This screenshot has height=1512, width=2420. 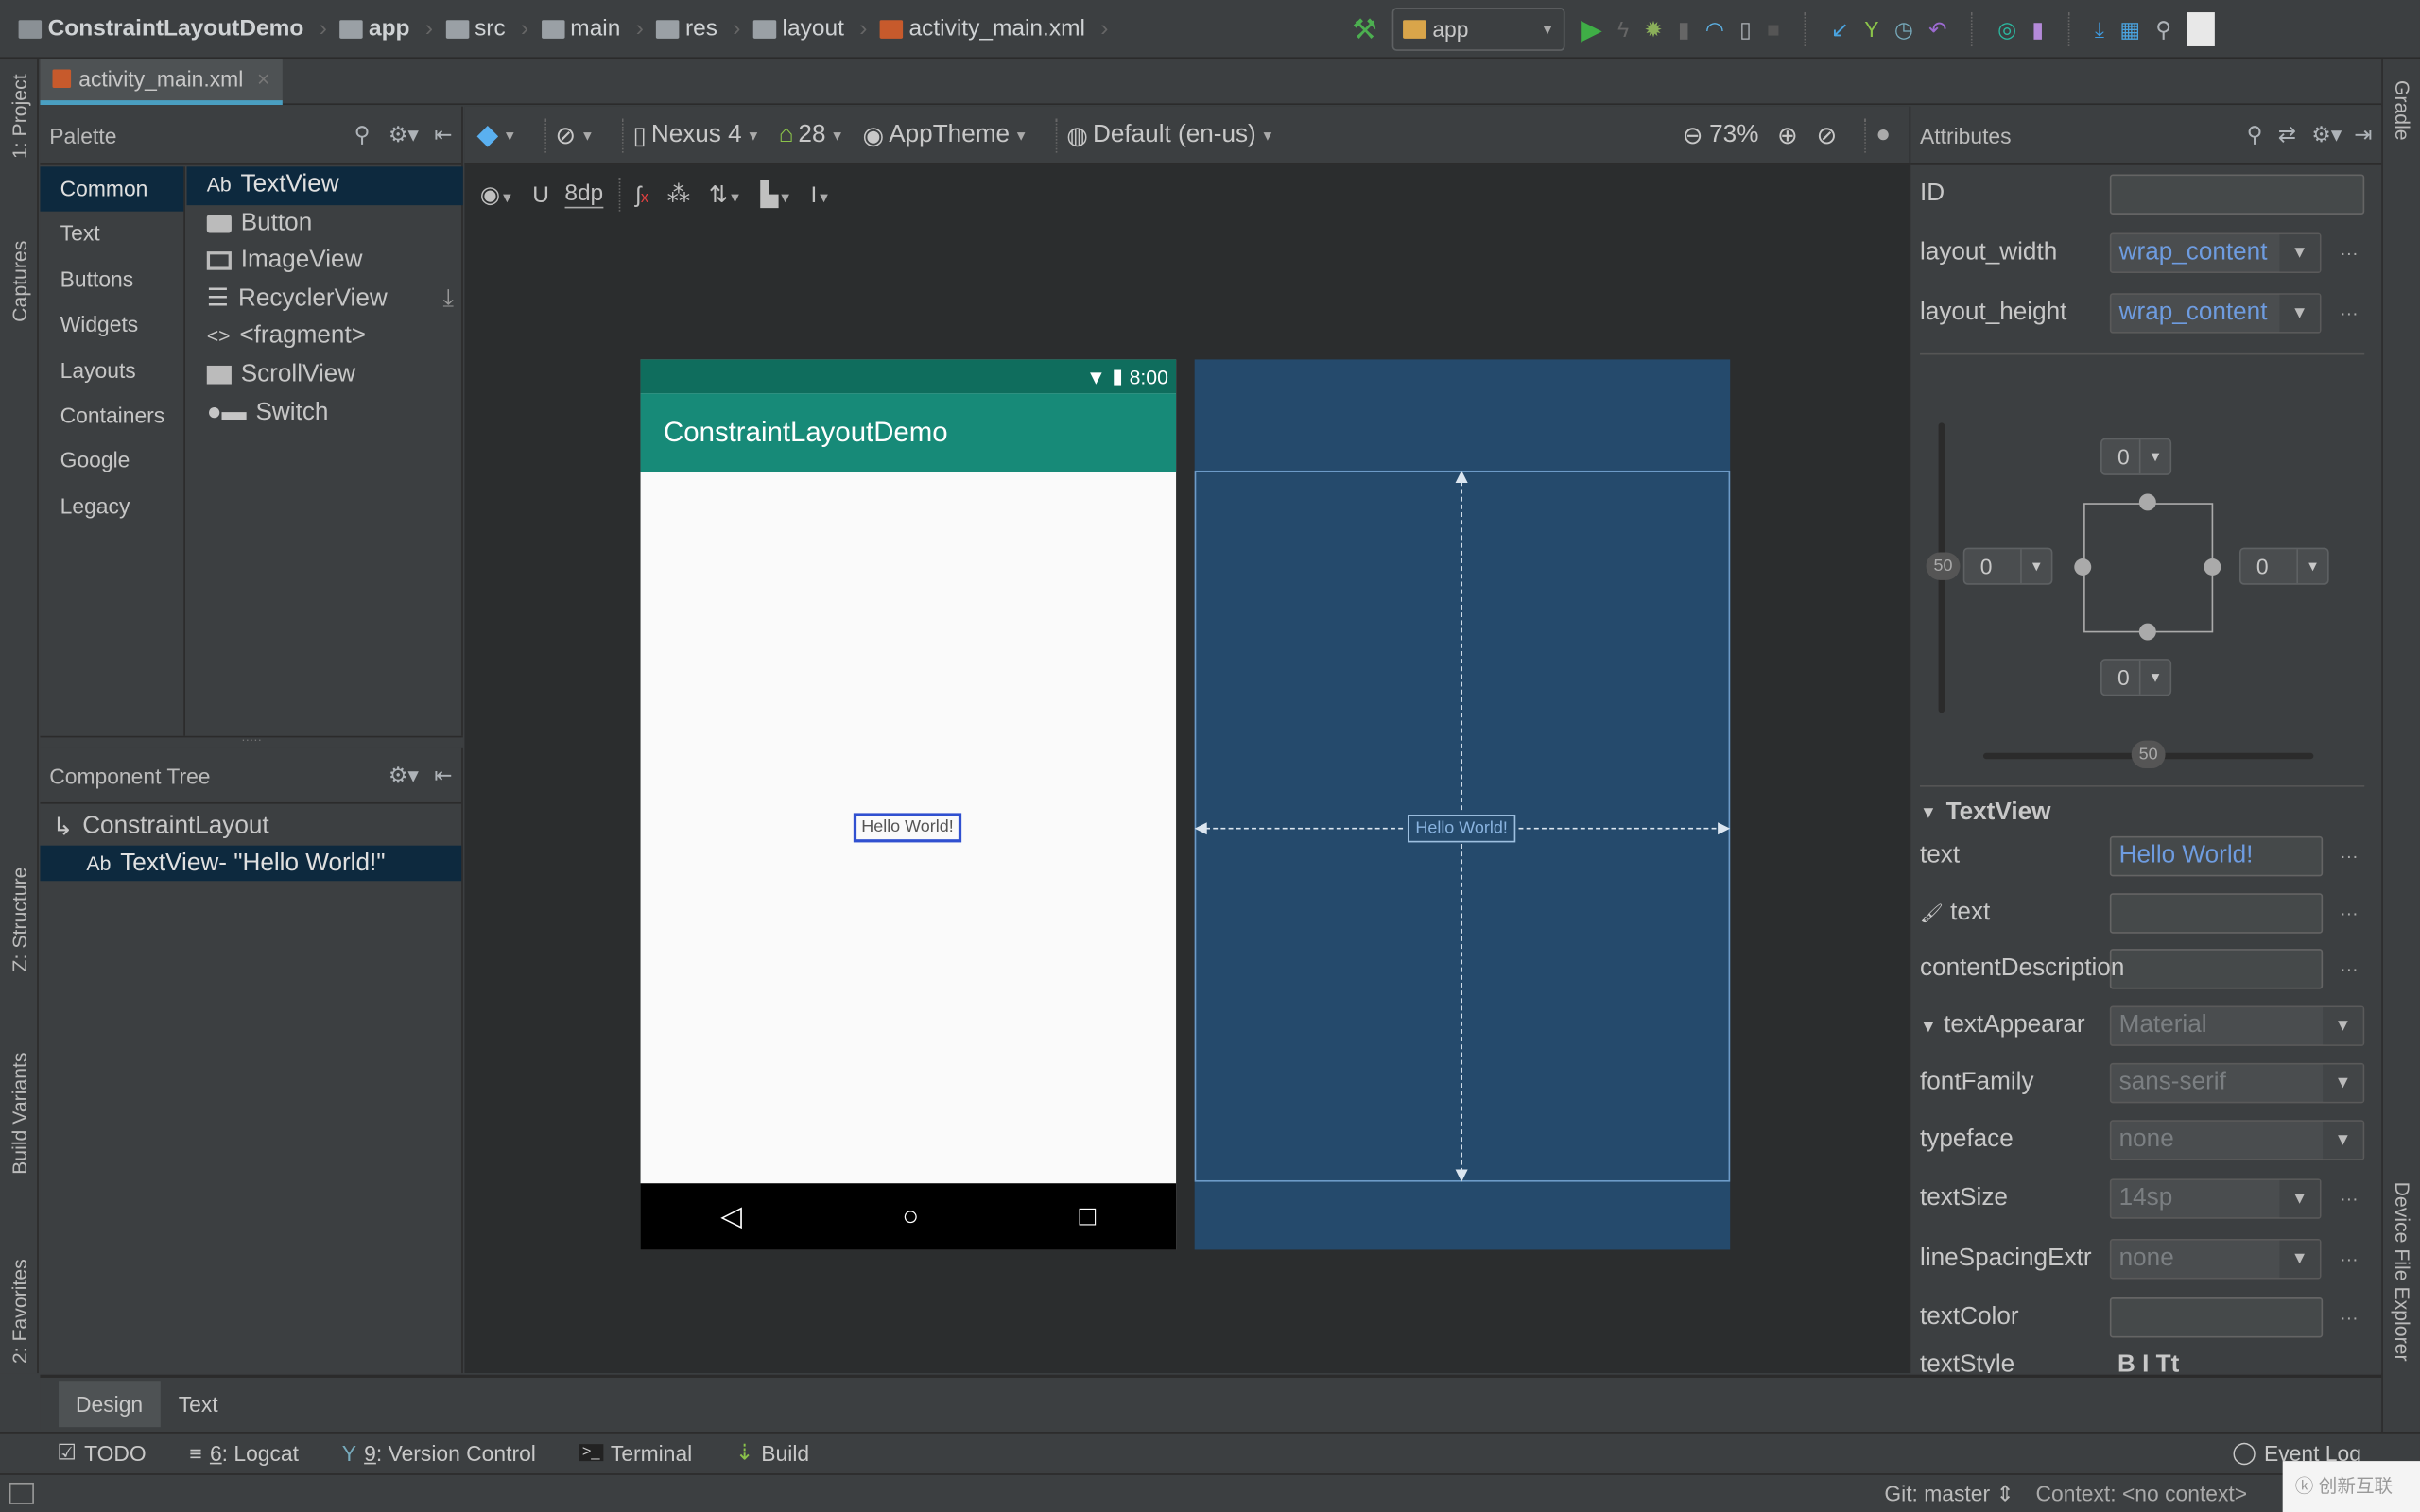 What do you see at coordinates (1591, 29) in the screenshot?
I see `run-icon: ▶` at bounding box center [1591, 29].